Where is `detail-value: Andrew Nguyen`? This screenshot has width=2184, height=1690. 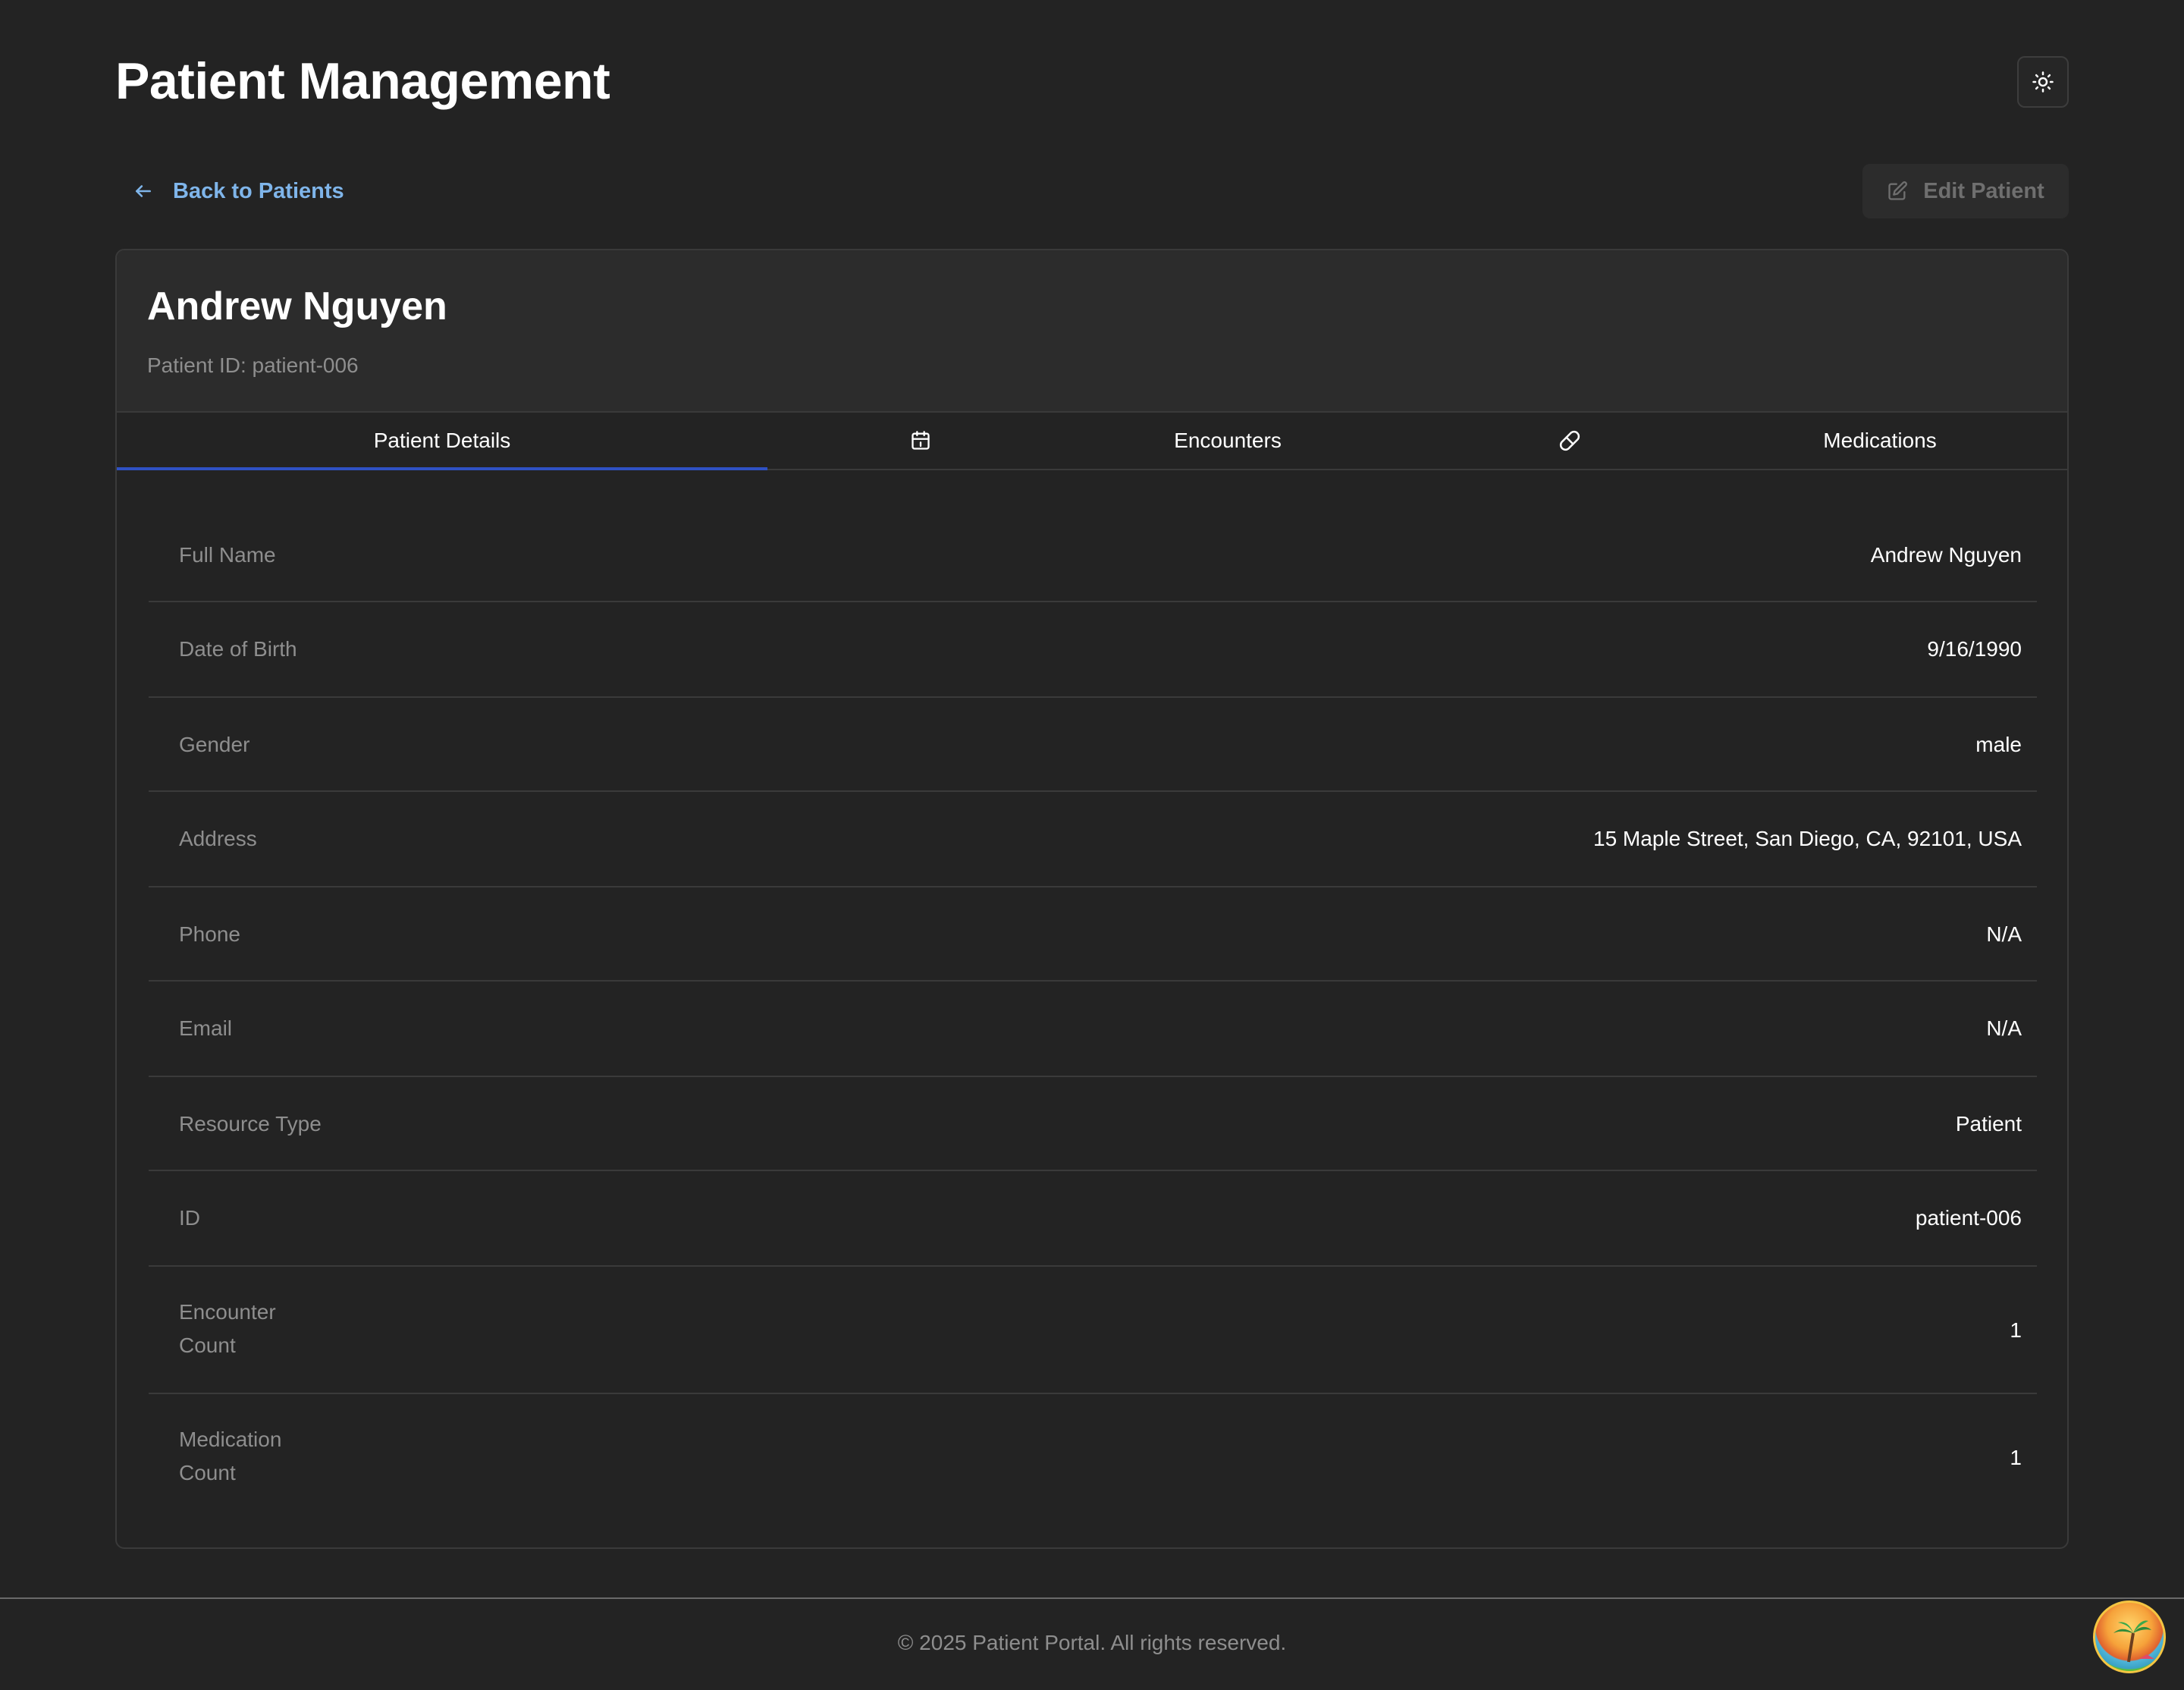 detail-value: Andrew Nguyen is located at coordinates (1946, 555).